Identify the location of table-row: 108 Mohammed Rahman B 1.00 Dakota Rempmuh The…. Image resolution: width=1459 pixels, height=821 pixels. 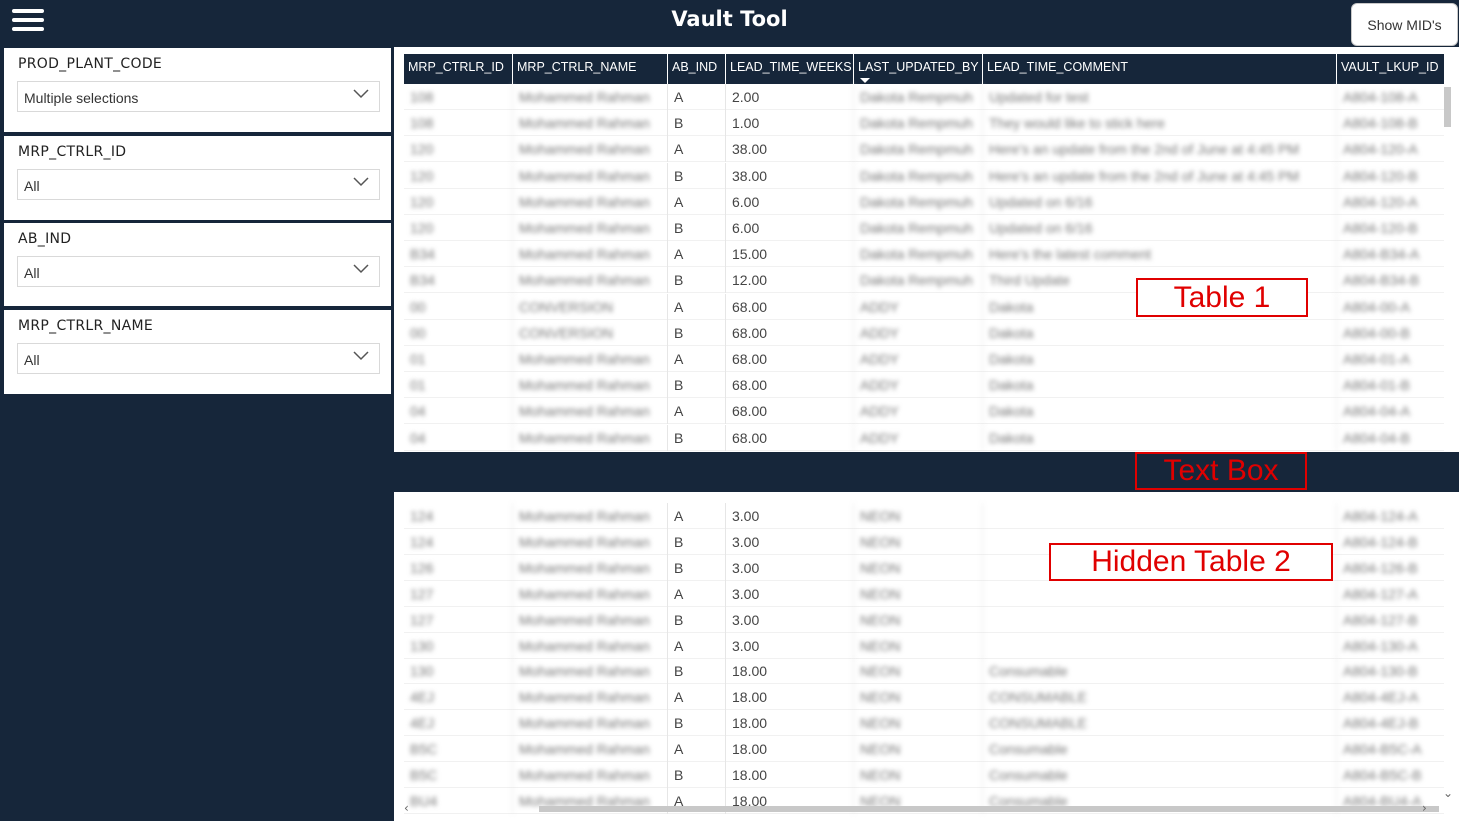
(924, 123).